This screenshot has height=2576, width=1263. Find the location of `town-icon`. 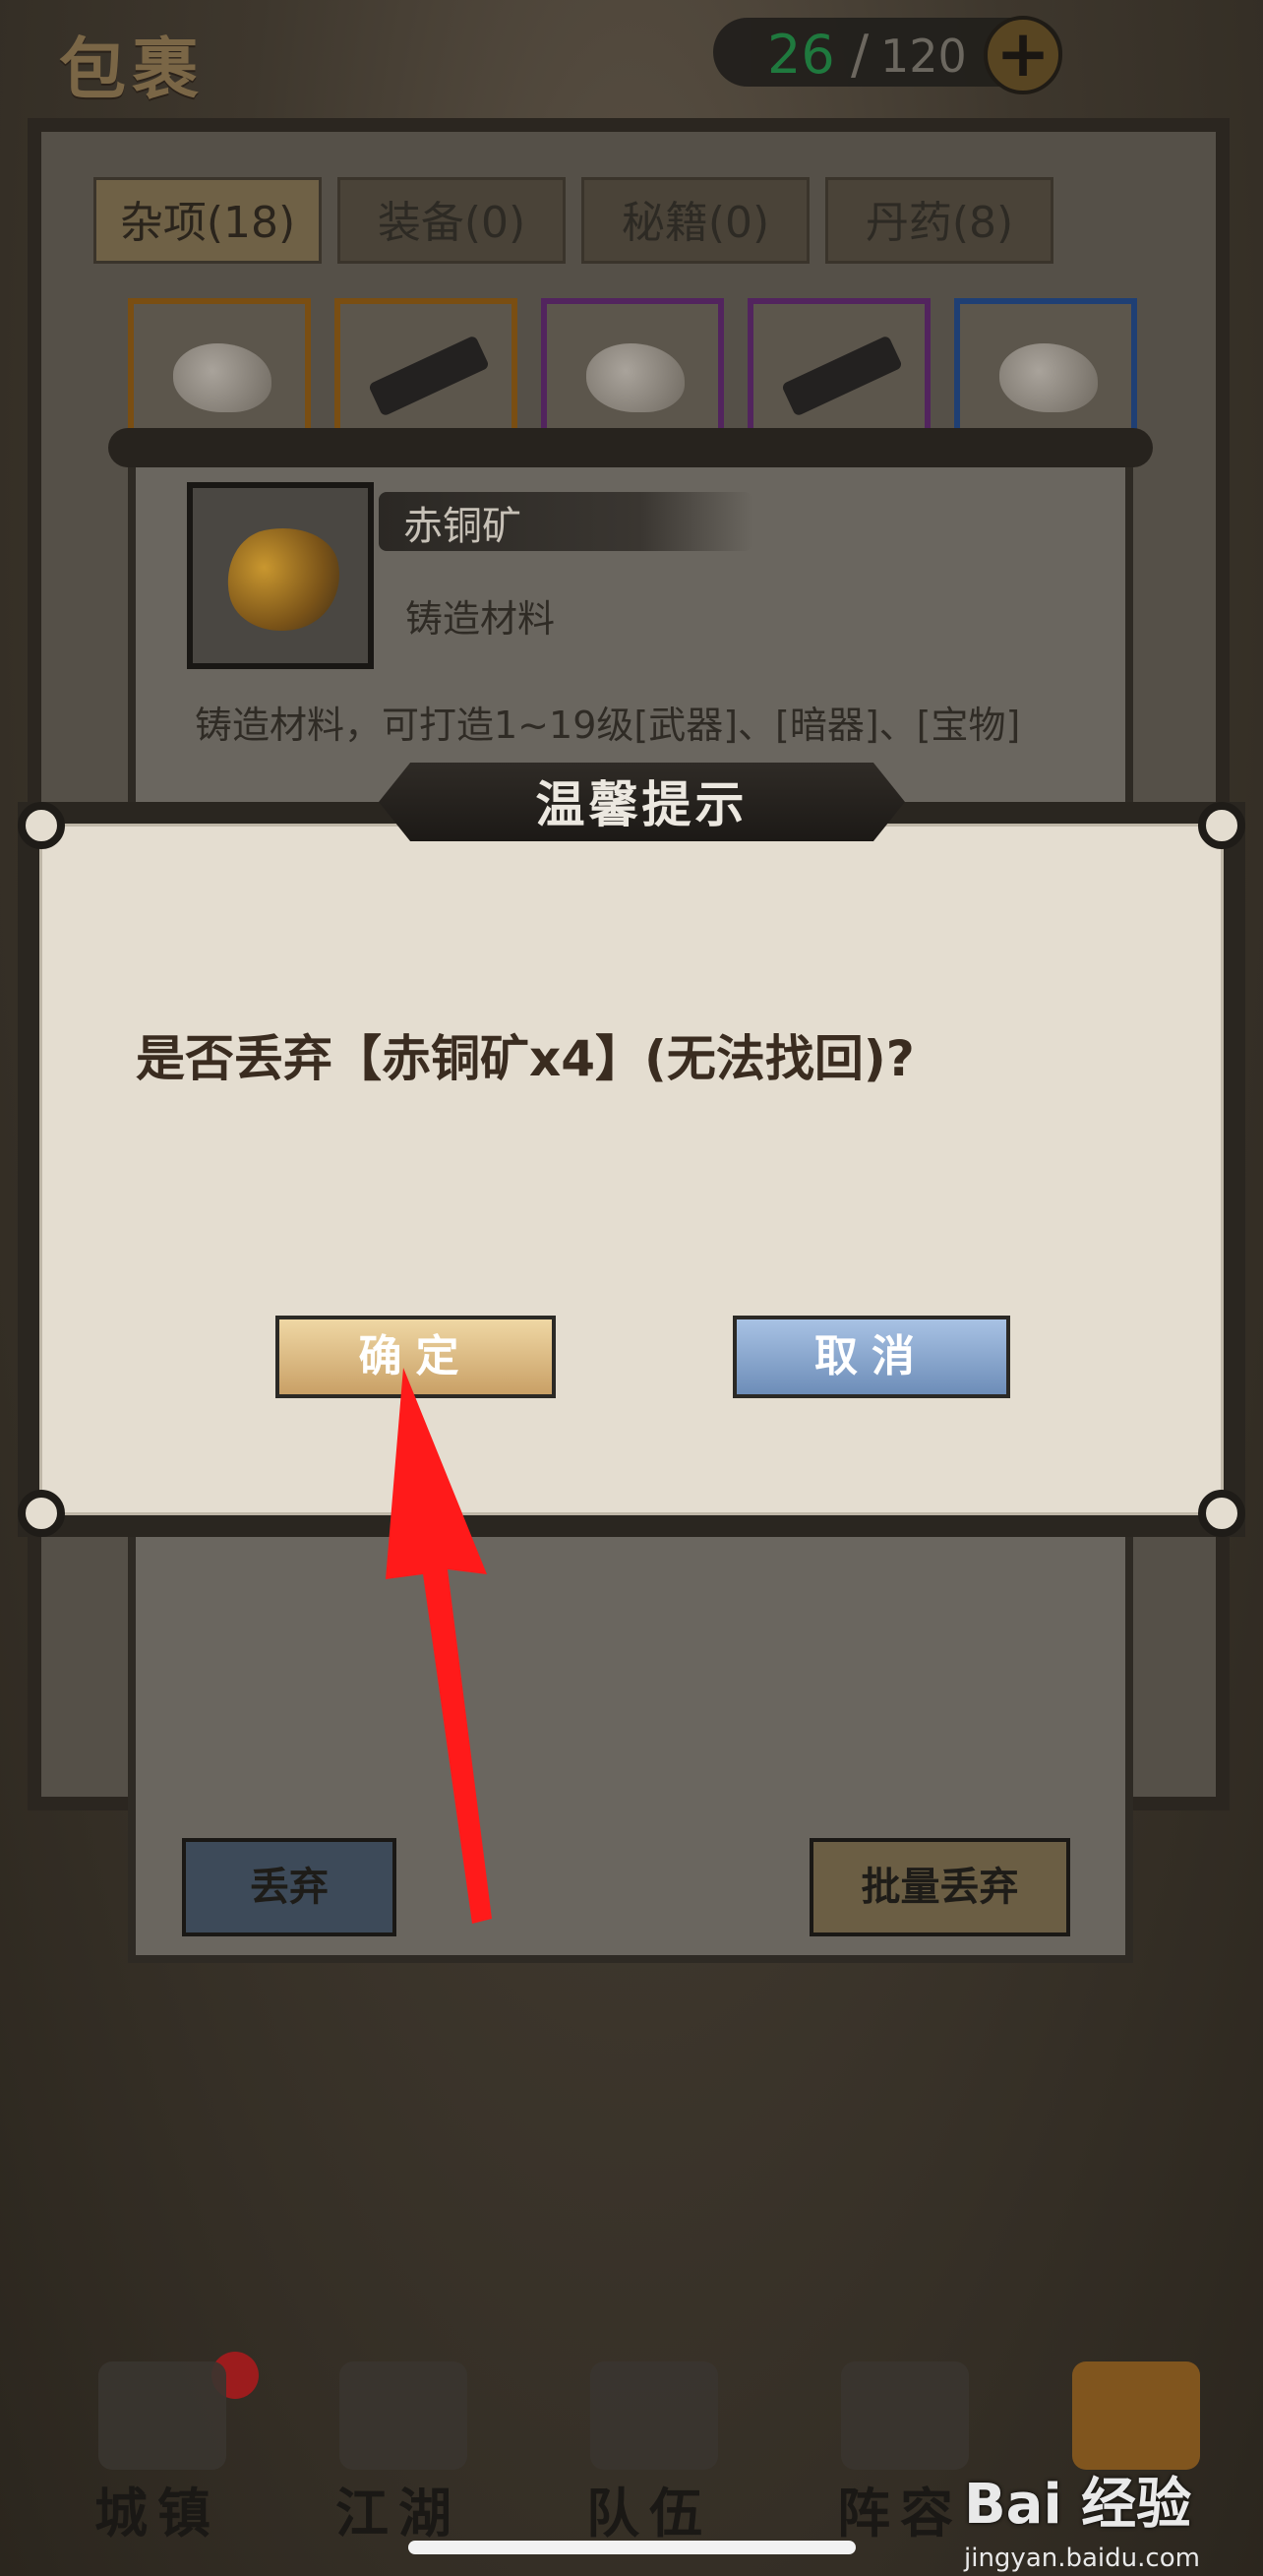

town-icon is located at coordinates (162, 2415).